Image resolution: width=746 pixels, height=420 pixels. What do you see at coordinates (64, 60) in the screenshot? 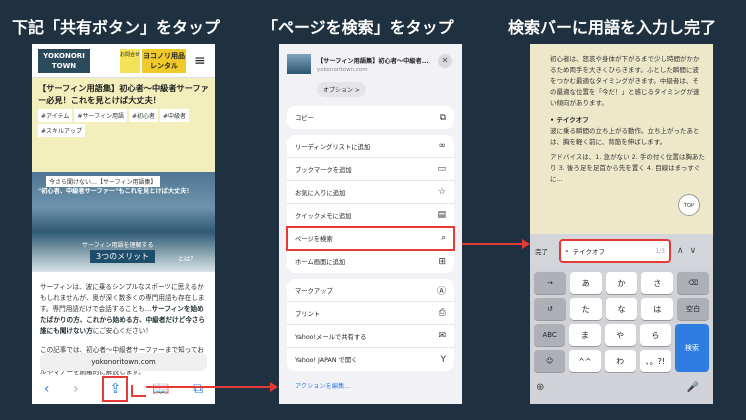
I see `site-logo: YOKONORI TOWN` at bounding box center [64, 60].